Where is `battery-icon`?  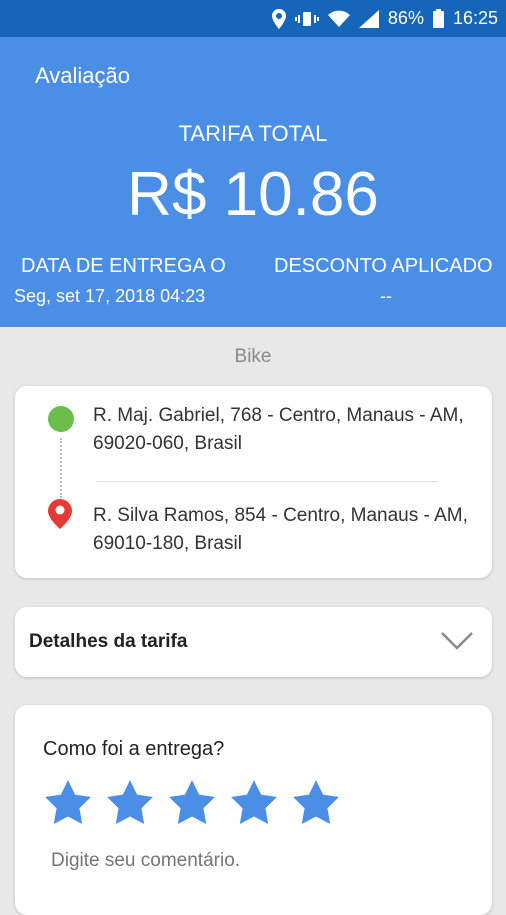 battery-icon is located at coordinates (438, 18).